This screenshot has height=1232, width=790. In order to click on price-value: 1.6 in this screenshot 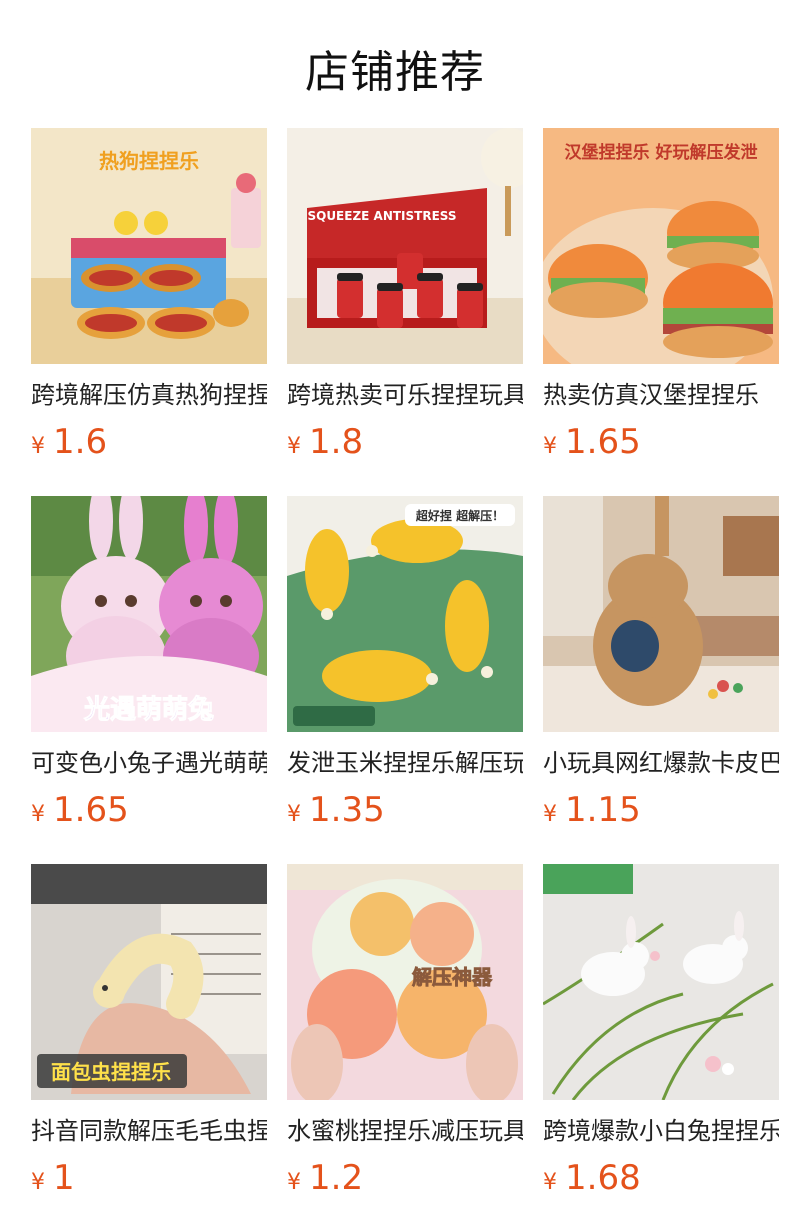, I will do `click(80, 442)`.